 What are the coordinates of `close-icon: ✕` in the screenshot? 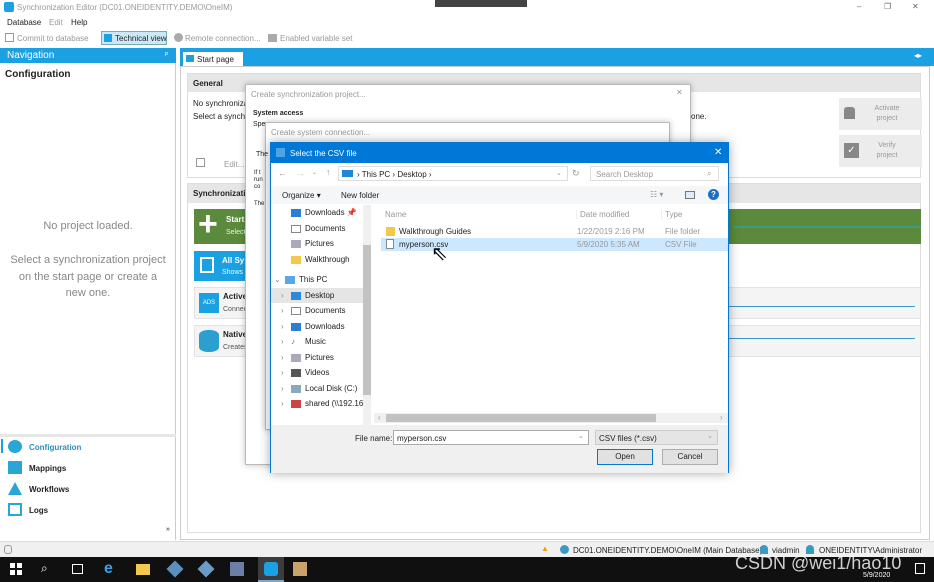 It's located at (679, 92).